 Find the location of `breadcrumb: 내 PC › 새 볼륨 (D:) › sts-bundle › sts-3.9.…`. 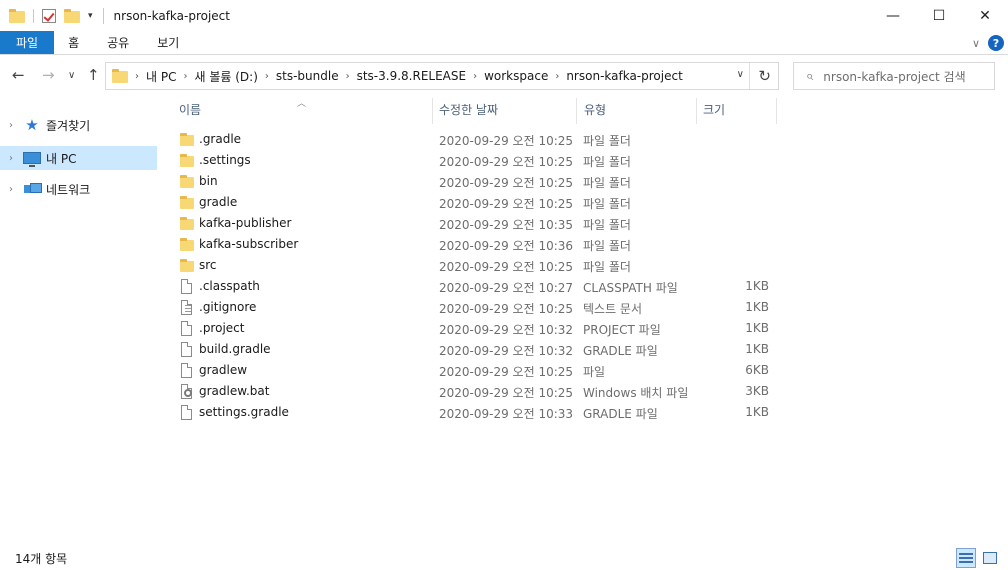

breadcrumb: 내 PC › 새 볼륨 (D:) › sts-bundle › sts-3.9.… is located at coordinates (414, 76).